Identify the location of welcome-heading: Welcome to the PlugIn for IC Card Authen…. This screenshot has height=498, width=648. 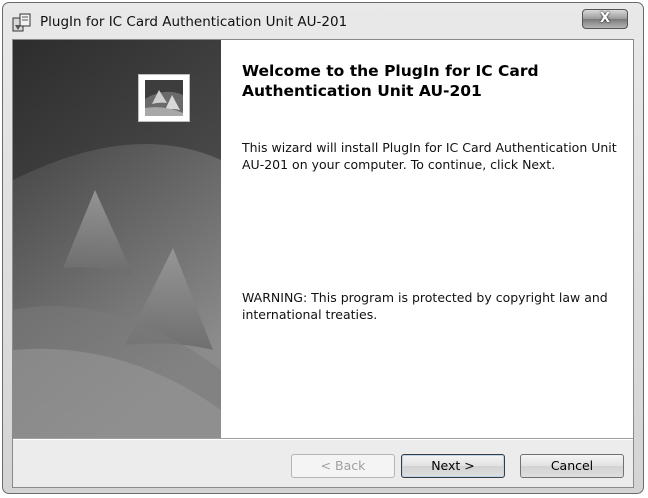
(390, 81).